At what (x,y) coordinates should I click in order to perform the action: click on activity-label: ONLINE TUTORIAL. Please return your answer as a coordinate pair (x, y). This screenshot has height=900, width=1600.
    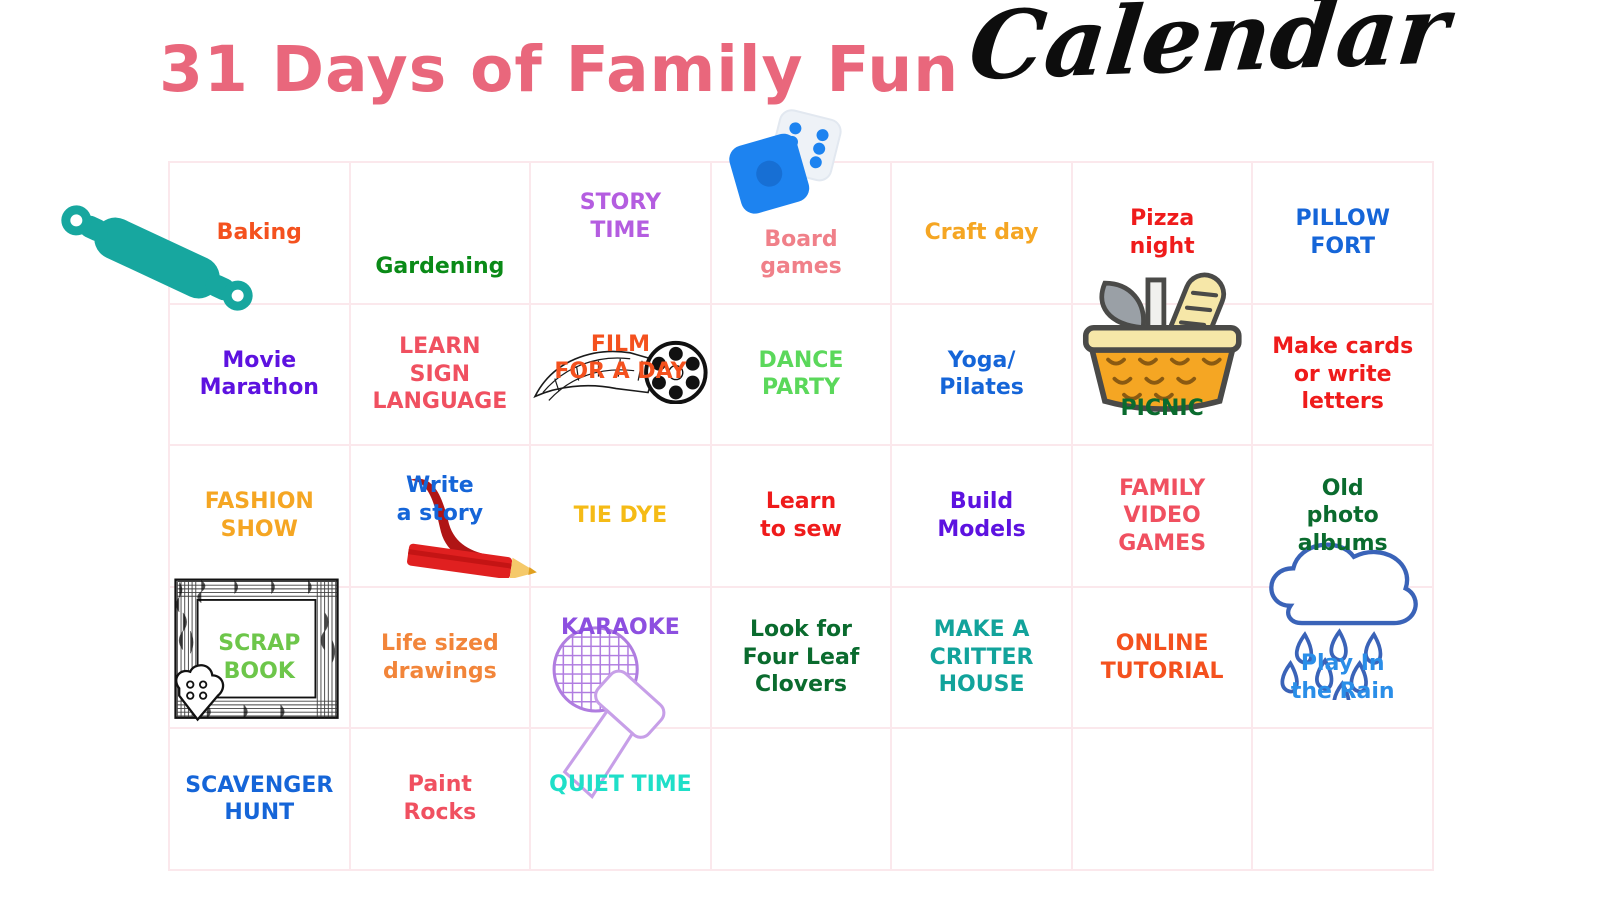
    Looking at the image, I should click on (1162, 657).